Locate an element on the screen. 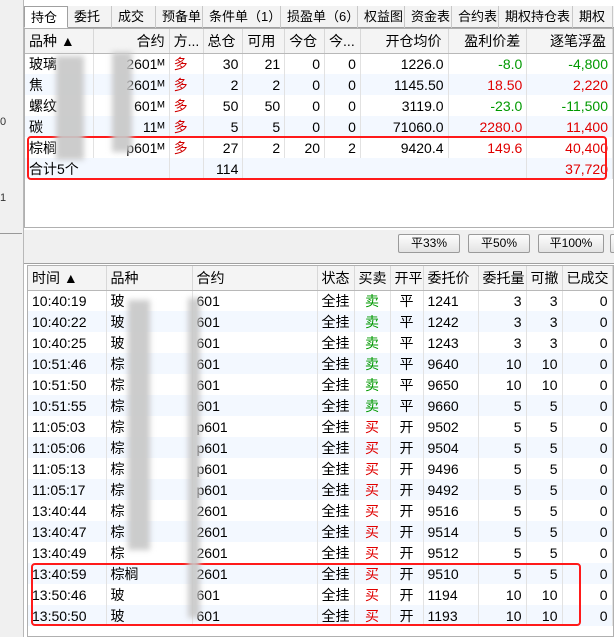 Image resolution: width=614 pixels, height=637 pixels. order-row: 13:50:46 玻 601 全挂买开 1194 10 10 0 is located at coordinates (320, 594).